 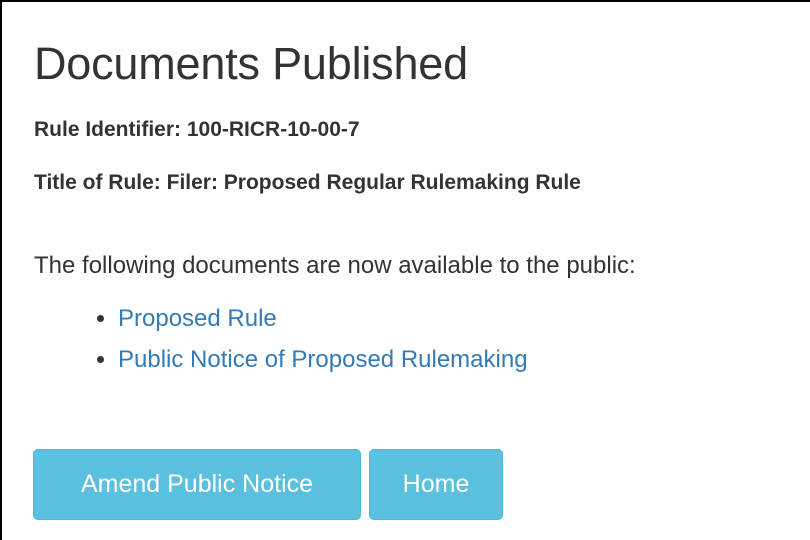 I want to click on home-button: Home, so click(x=436, y=484).